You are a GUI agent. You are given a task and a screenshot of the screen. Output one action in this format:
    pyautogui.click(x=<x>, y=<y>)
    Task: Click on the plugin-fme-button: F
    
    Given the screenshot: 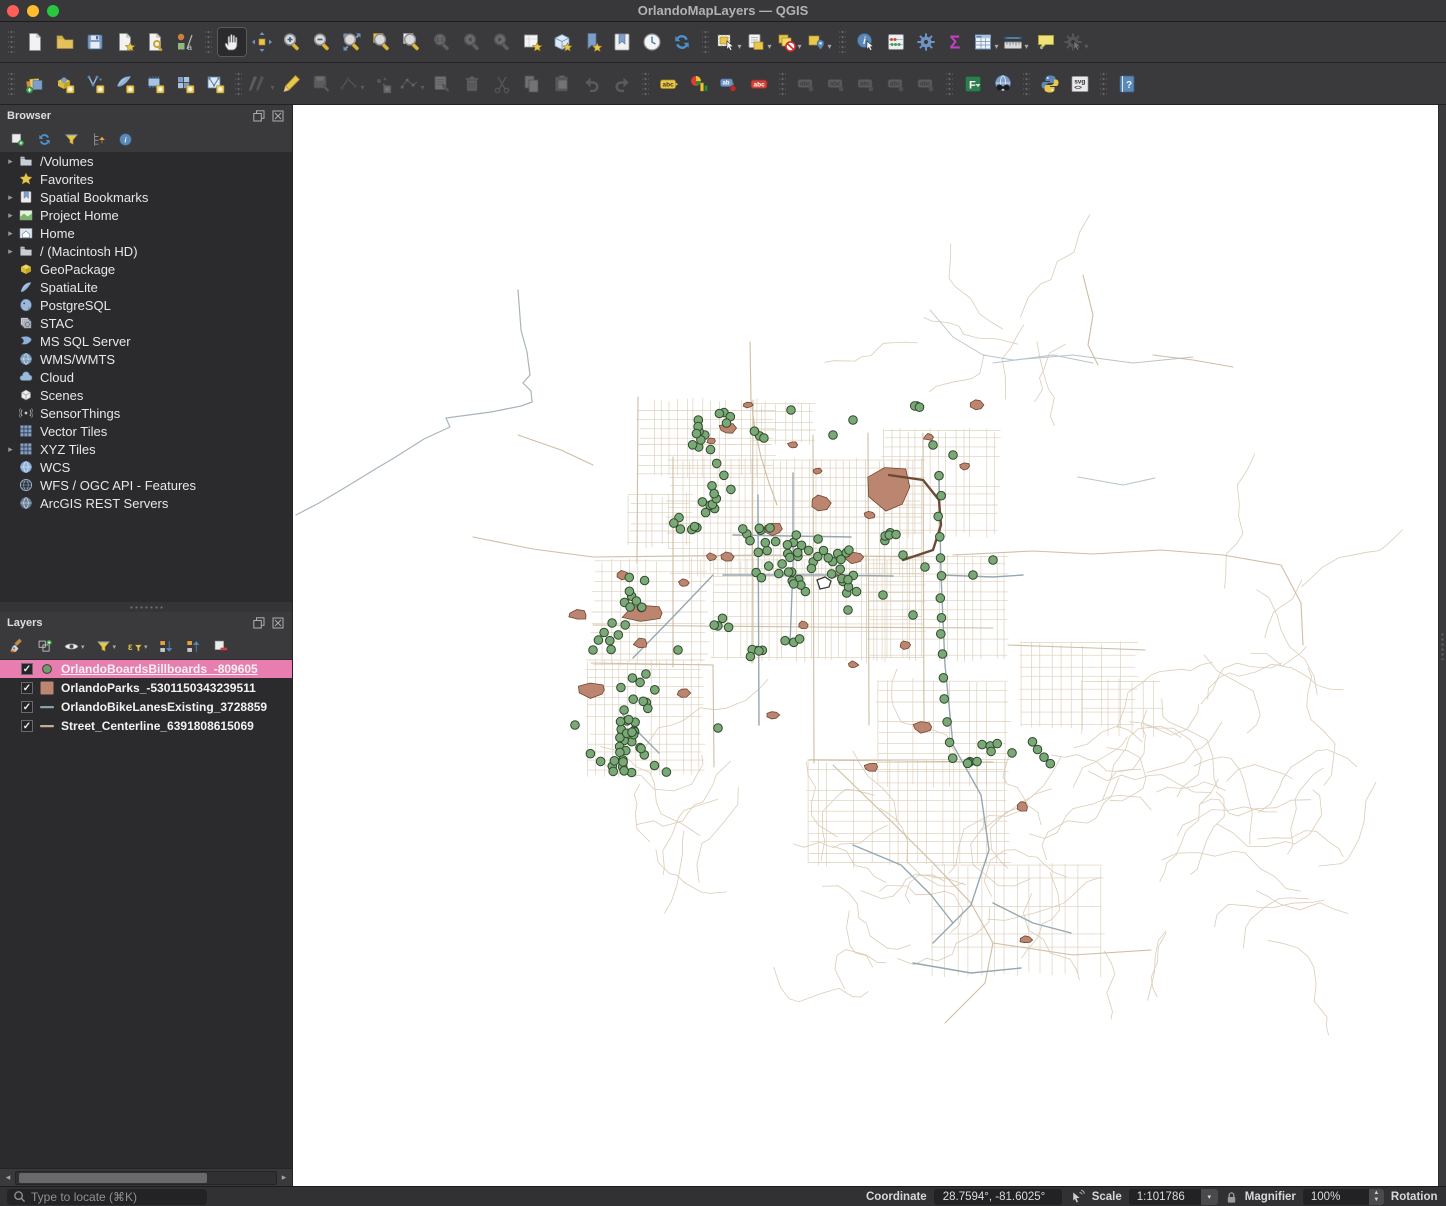 What is the action you would take?
    pyautogui.click(x=973, y=84)
    